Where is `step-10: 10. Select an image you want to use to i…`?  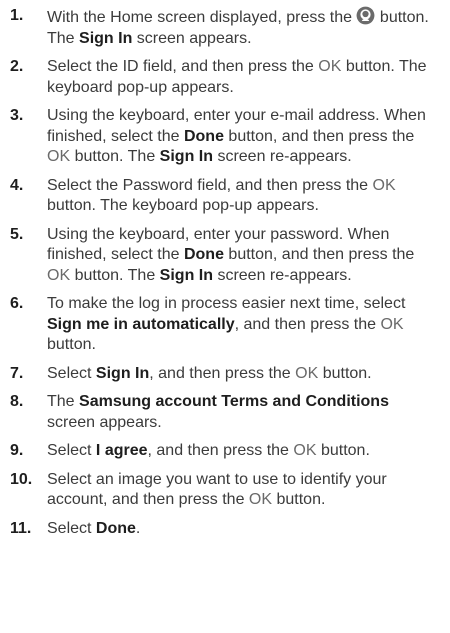 step-10: 10. Select an image you want to use to i… is located at coordinates (226, 490).